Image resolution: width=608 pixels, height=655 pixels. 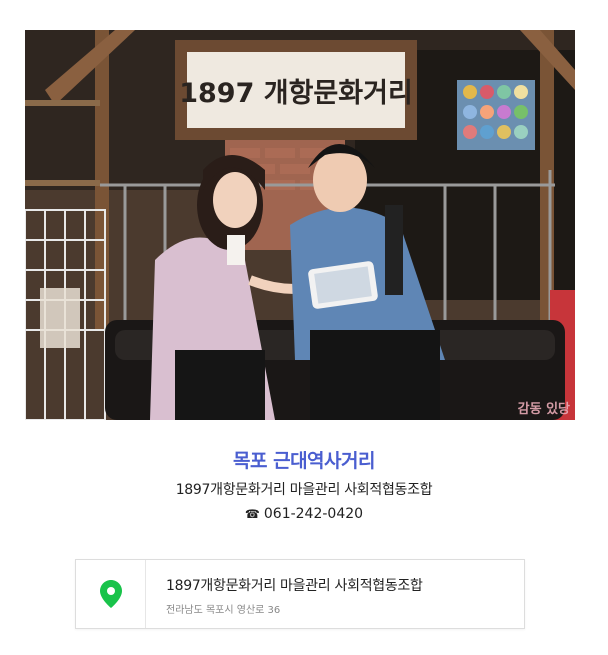 I want to click on sign-text: 1897 개항문화거리, so click(x=296, y=93).